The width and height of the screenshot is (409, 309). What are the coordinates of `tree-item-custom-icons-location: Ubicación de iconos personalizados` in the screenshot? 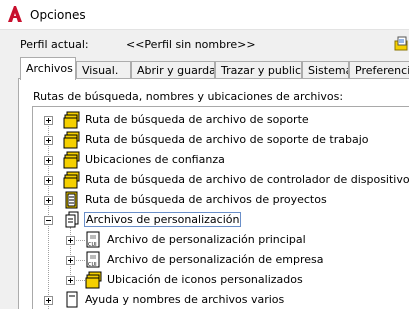 It's located at (218, 280).